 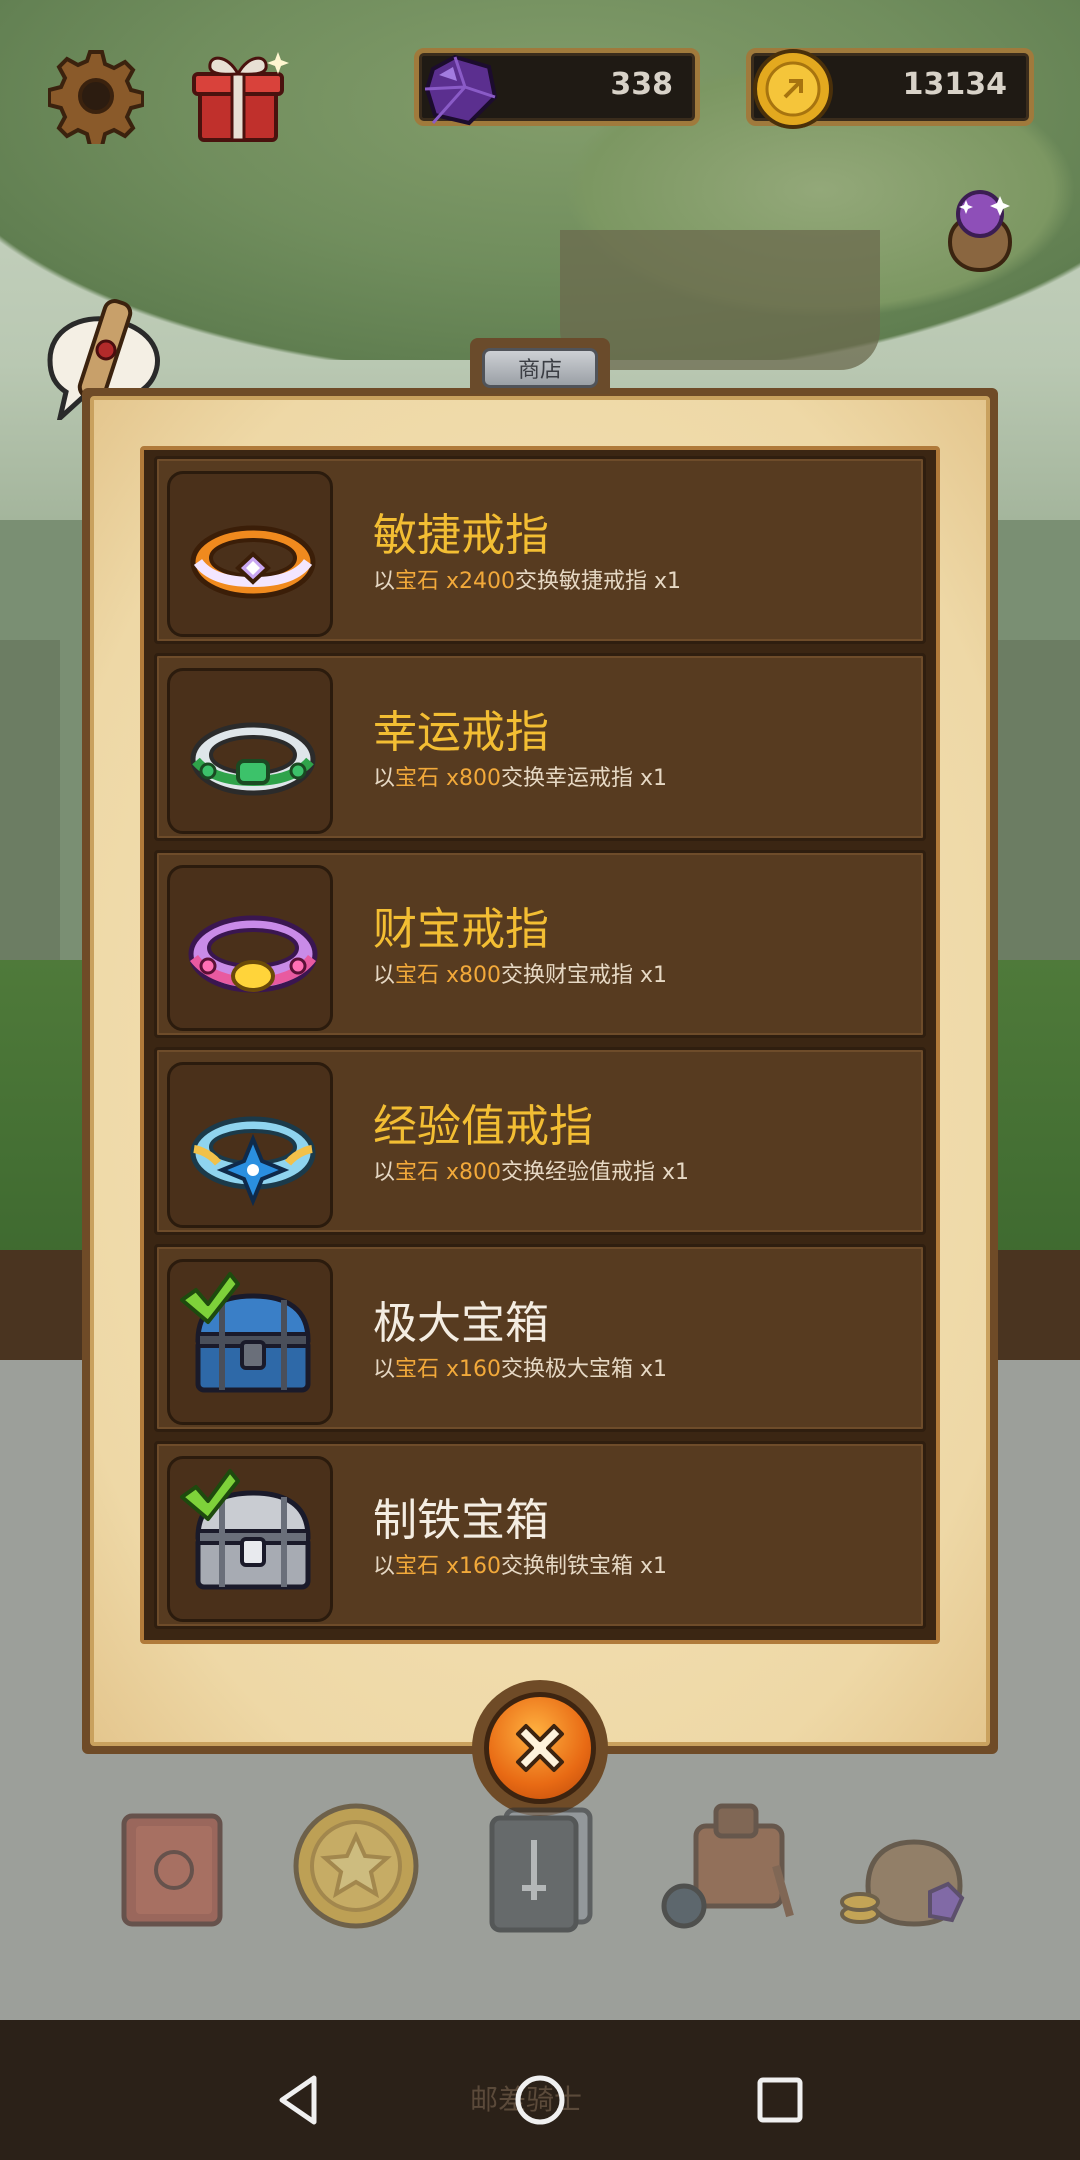 What do you see at coordinates (908, 1866) in the screenshot?
I see `nav-loot-bag-icon` at bounding box center [908, 1866].